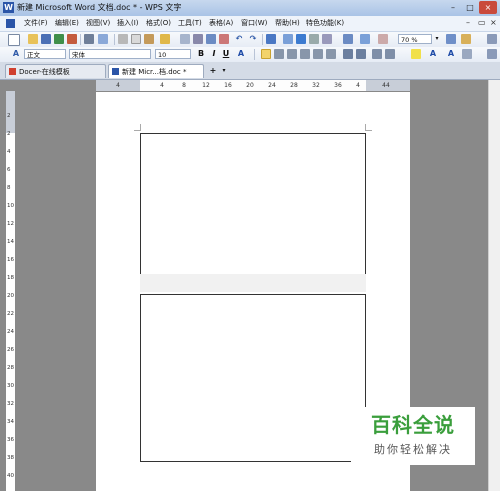 This screenshot has height=491, width=500. What do you see at coordinates (10, 458) in the screenshot?
I see `ruler-tick-label: 38` at bounding box center [10, 458].